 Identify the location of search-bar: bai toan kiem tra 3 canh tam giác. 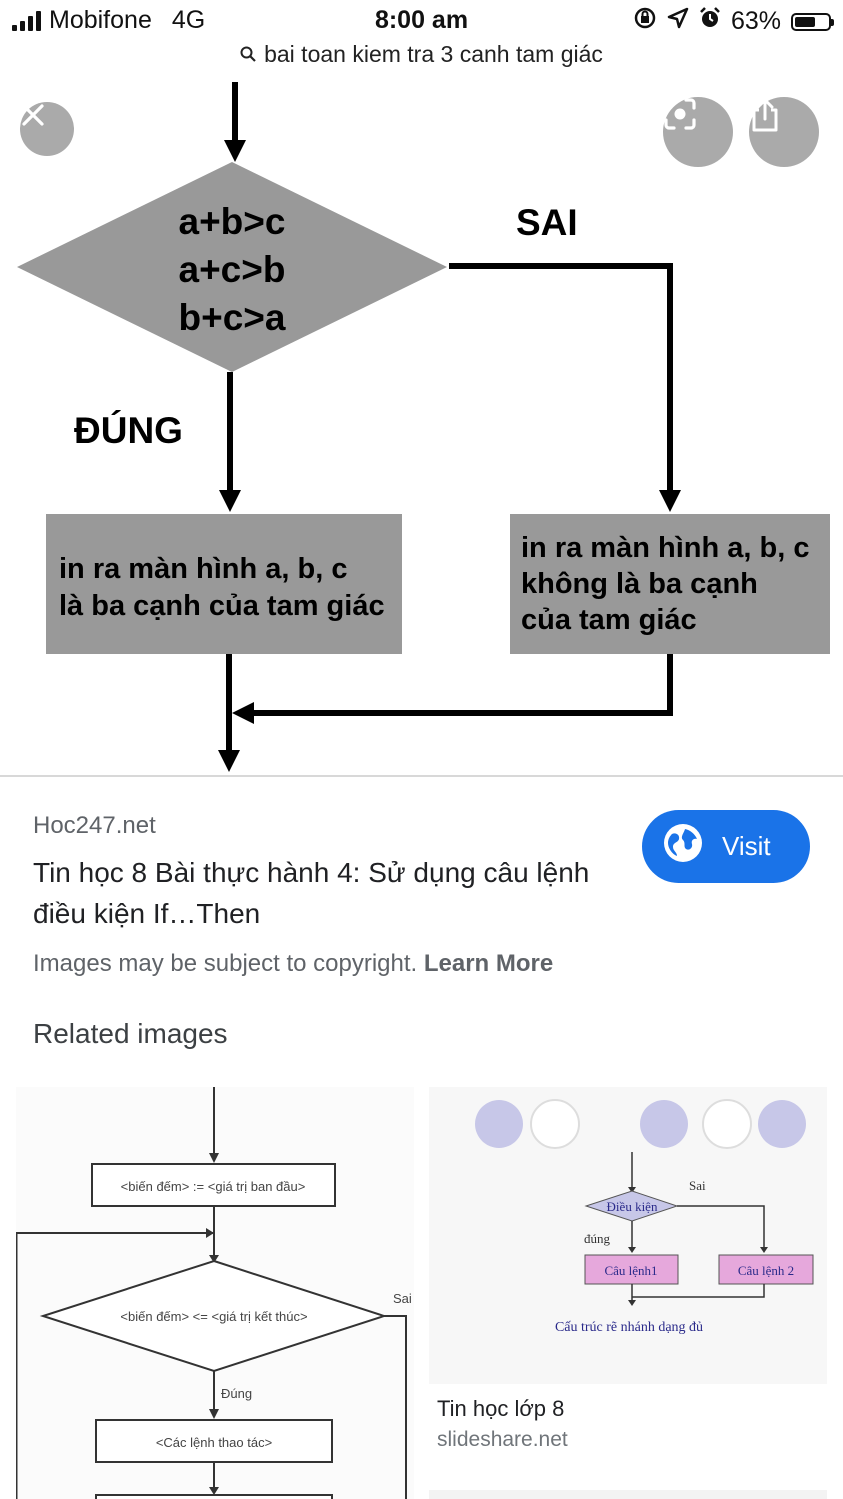
(421, 60).